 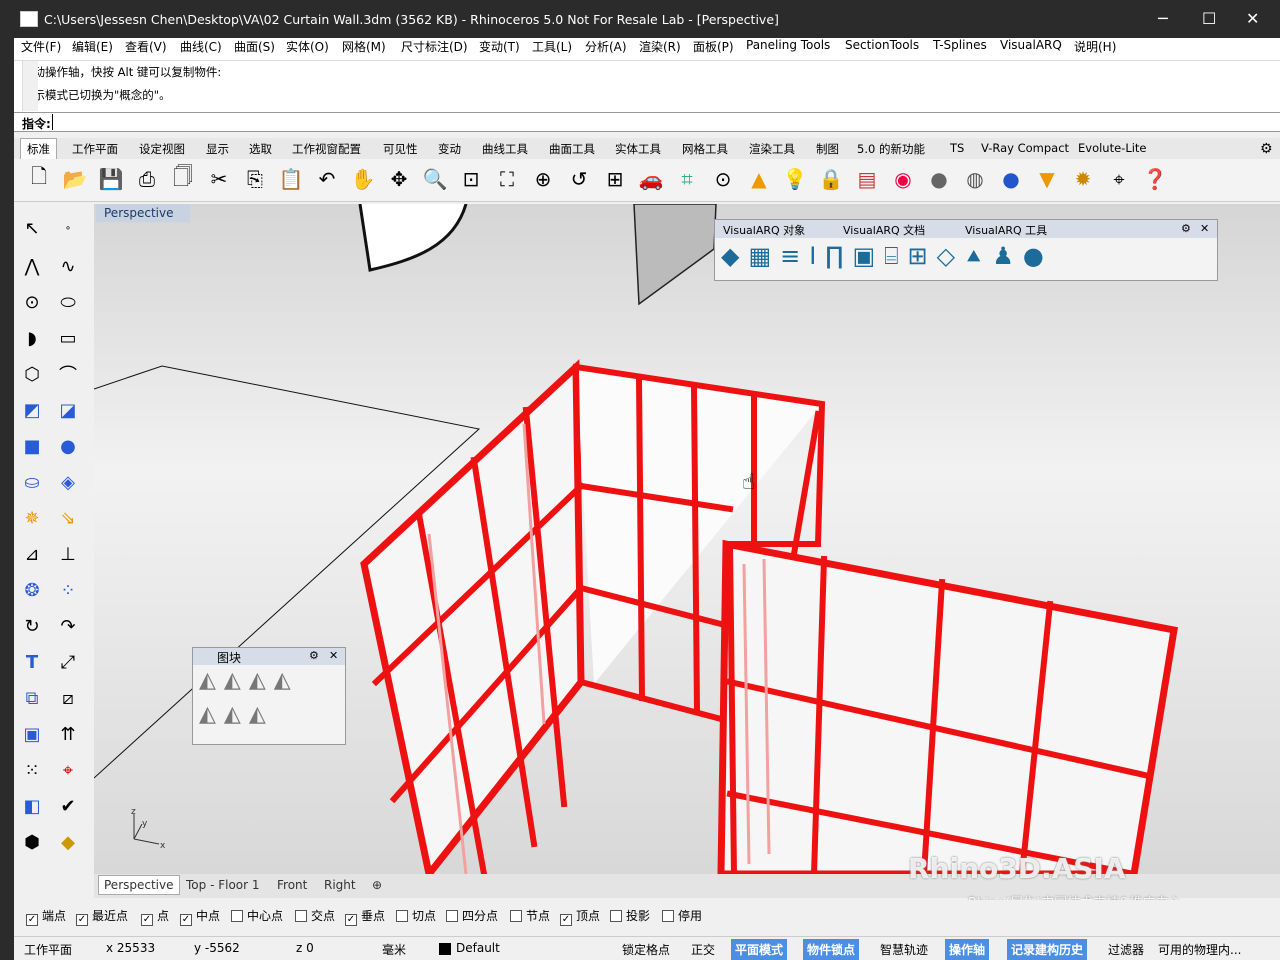 I want to click on color-wheel-icon: ◉, so click(x=903, y=179).